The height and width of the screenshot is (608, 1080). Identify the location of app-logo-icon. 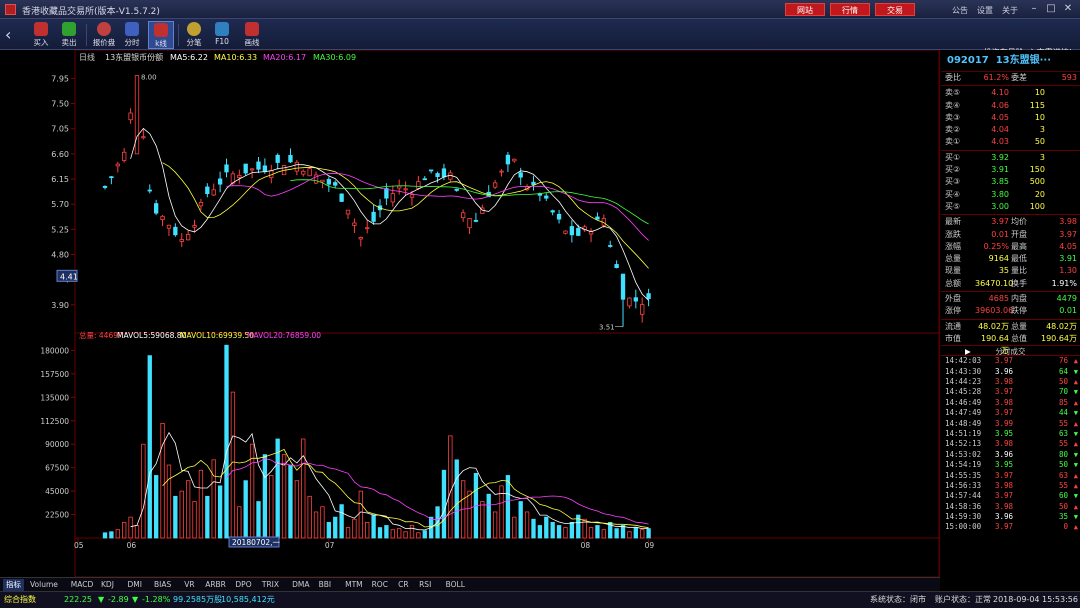
(10, 9).